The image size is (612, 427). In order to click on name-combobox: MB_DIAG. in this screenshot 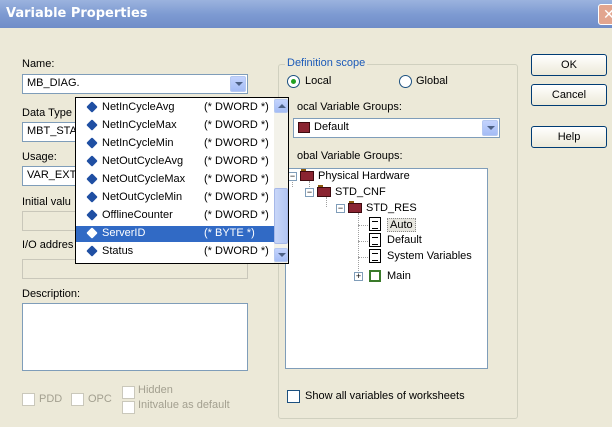, I will do `click(135, 84)`.